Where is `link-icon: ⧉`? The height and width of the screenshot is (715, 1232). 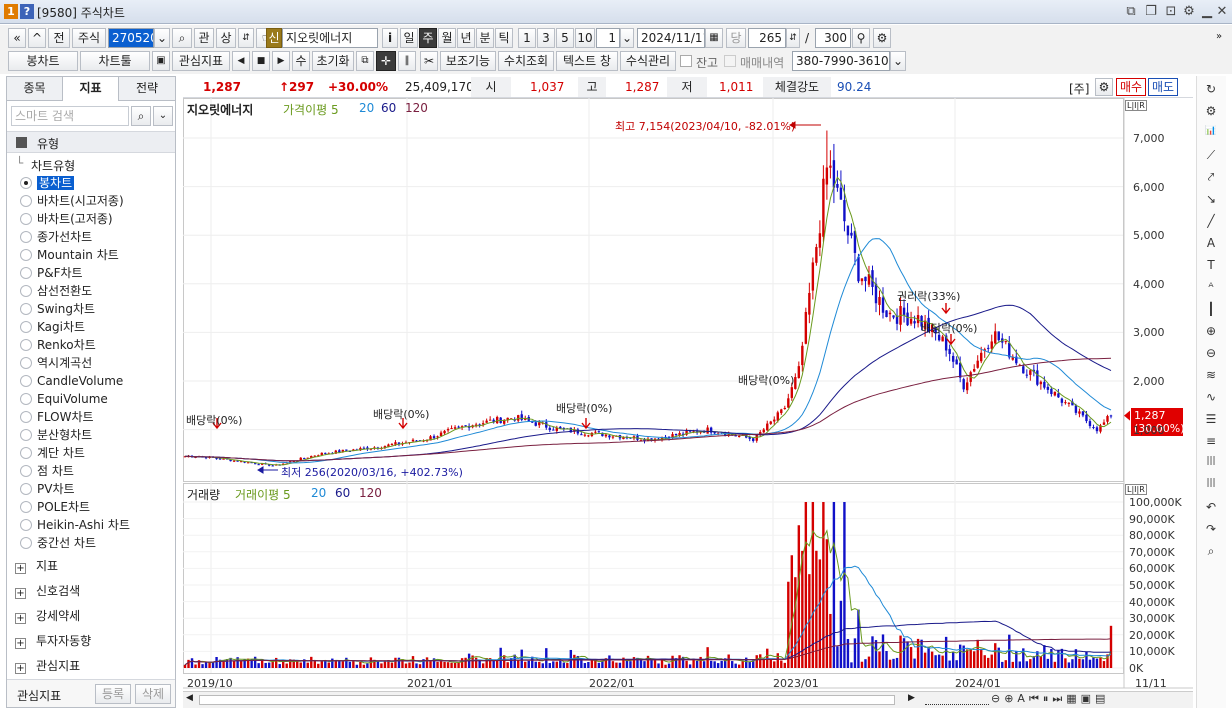
link-icon: ⧉ is located at coordinates (1131, 12).